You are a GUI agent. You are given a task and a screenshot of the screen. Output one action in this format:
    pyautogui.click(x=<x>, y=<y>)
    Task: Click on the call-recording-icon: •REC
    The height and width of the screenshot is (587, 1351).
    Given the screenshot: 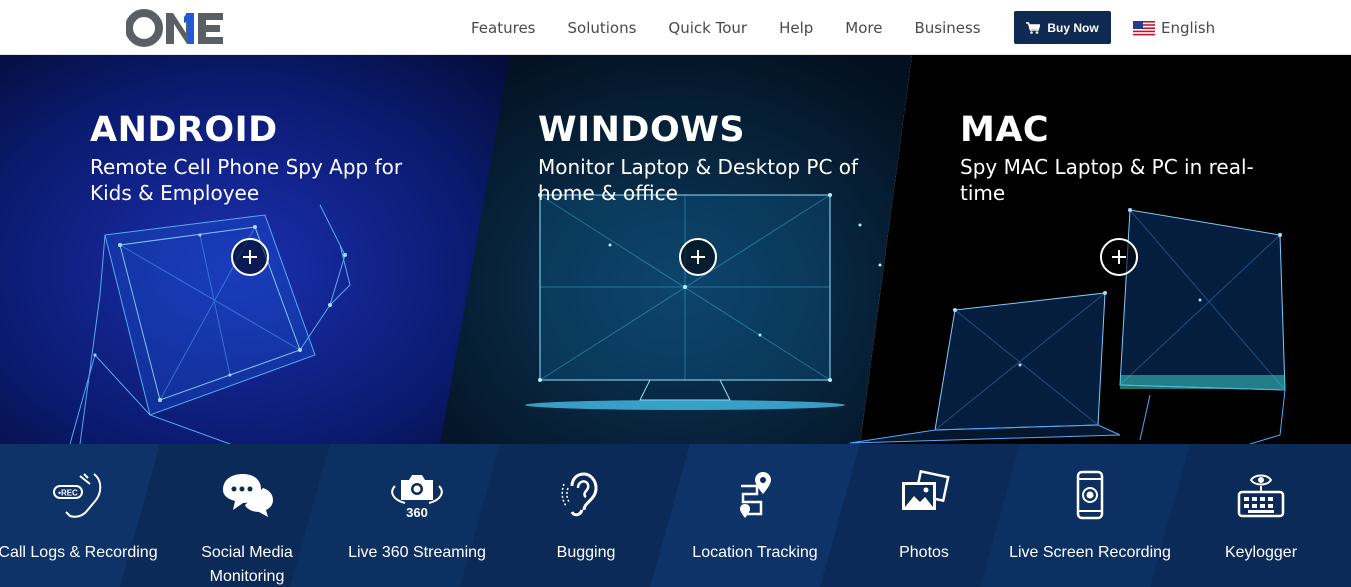 What is the action you would take?
    pyautogui.click(x=77, y=495)
    